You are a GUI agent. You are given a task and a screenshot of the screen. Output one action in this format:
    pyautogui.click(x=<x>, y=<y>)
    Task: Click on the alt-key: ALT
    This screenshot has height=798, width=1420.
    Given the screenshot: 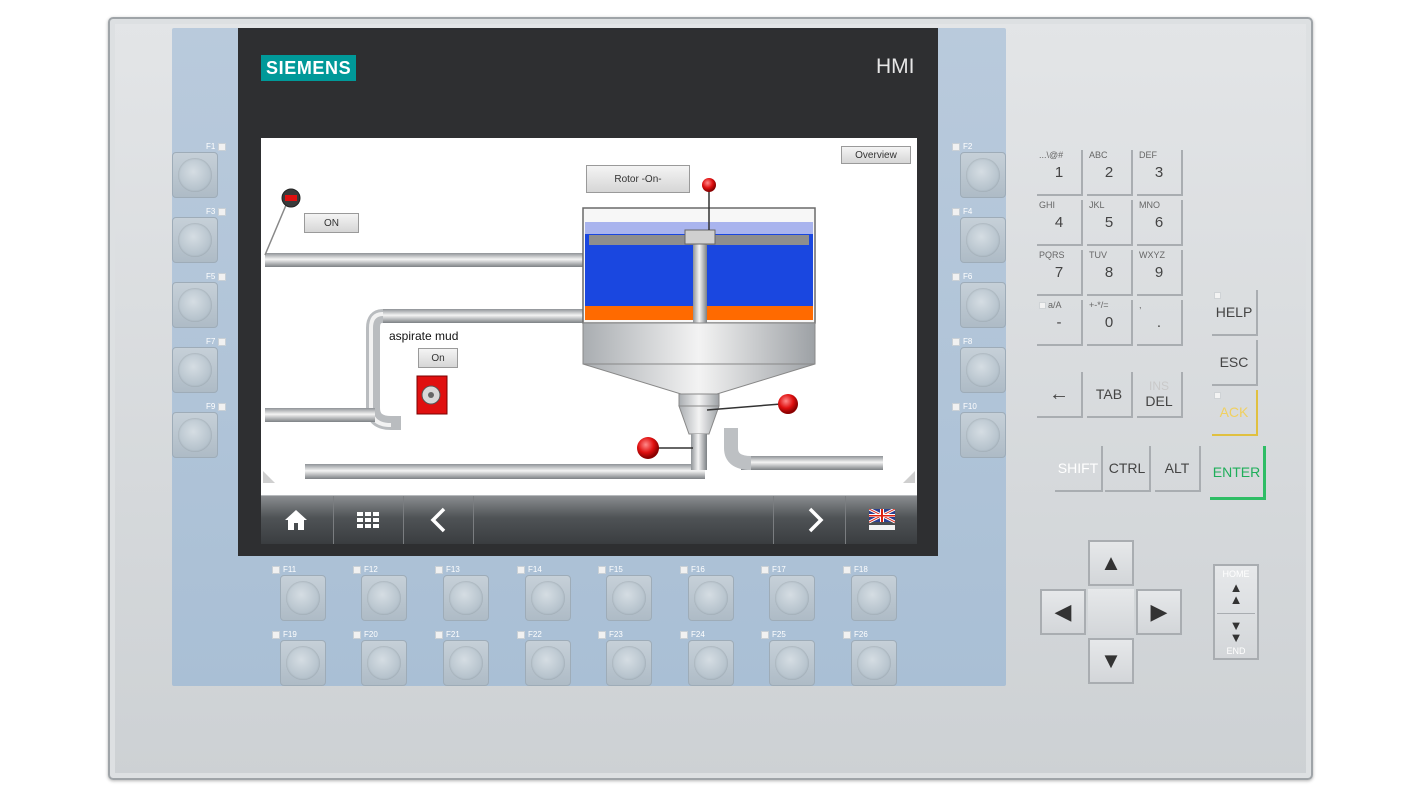 What is the action you would take?
    pyautogui.click(x=1178, y=469)
    